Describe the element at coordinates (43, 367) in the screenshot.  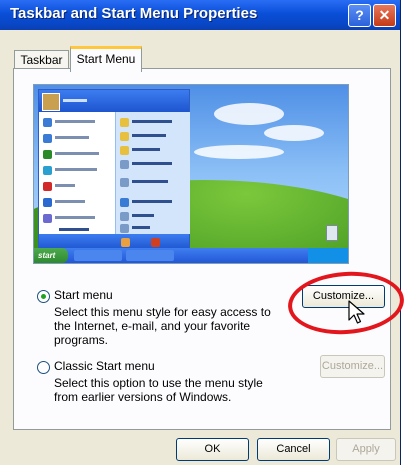
I see `classic-start-menu-radio` at that location.